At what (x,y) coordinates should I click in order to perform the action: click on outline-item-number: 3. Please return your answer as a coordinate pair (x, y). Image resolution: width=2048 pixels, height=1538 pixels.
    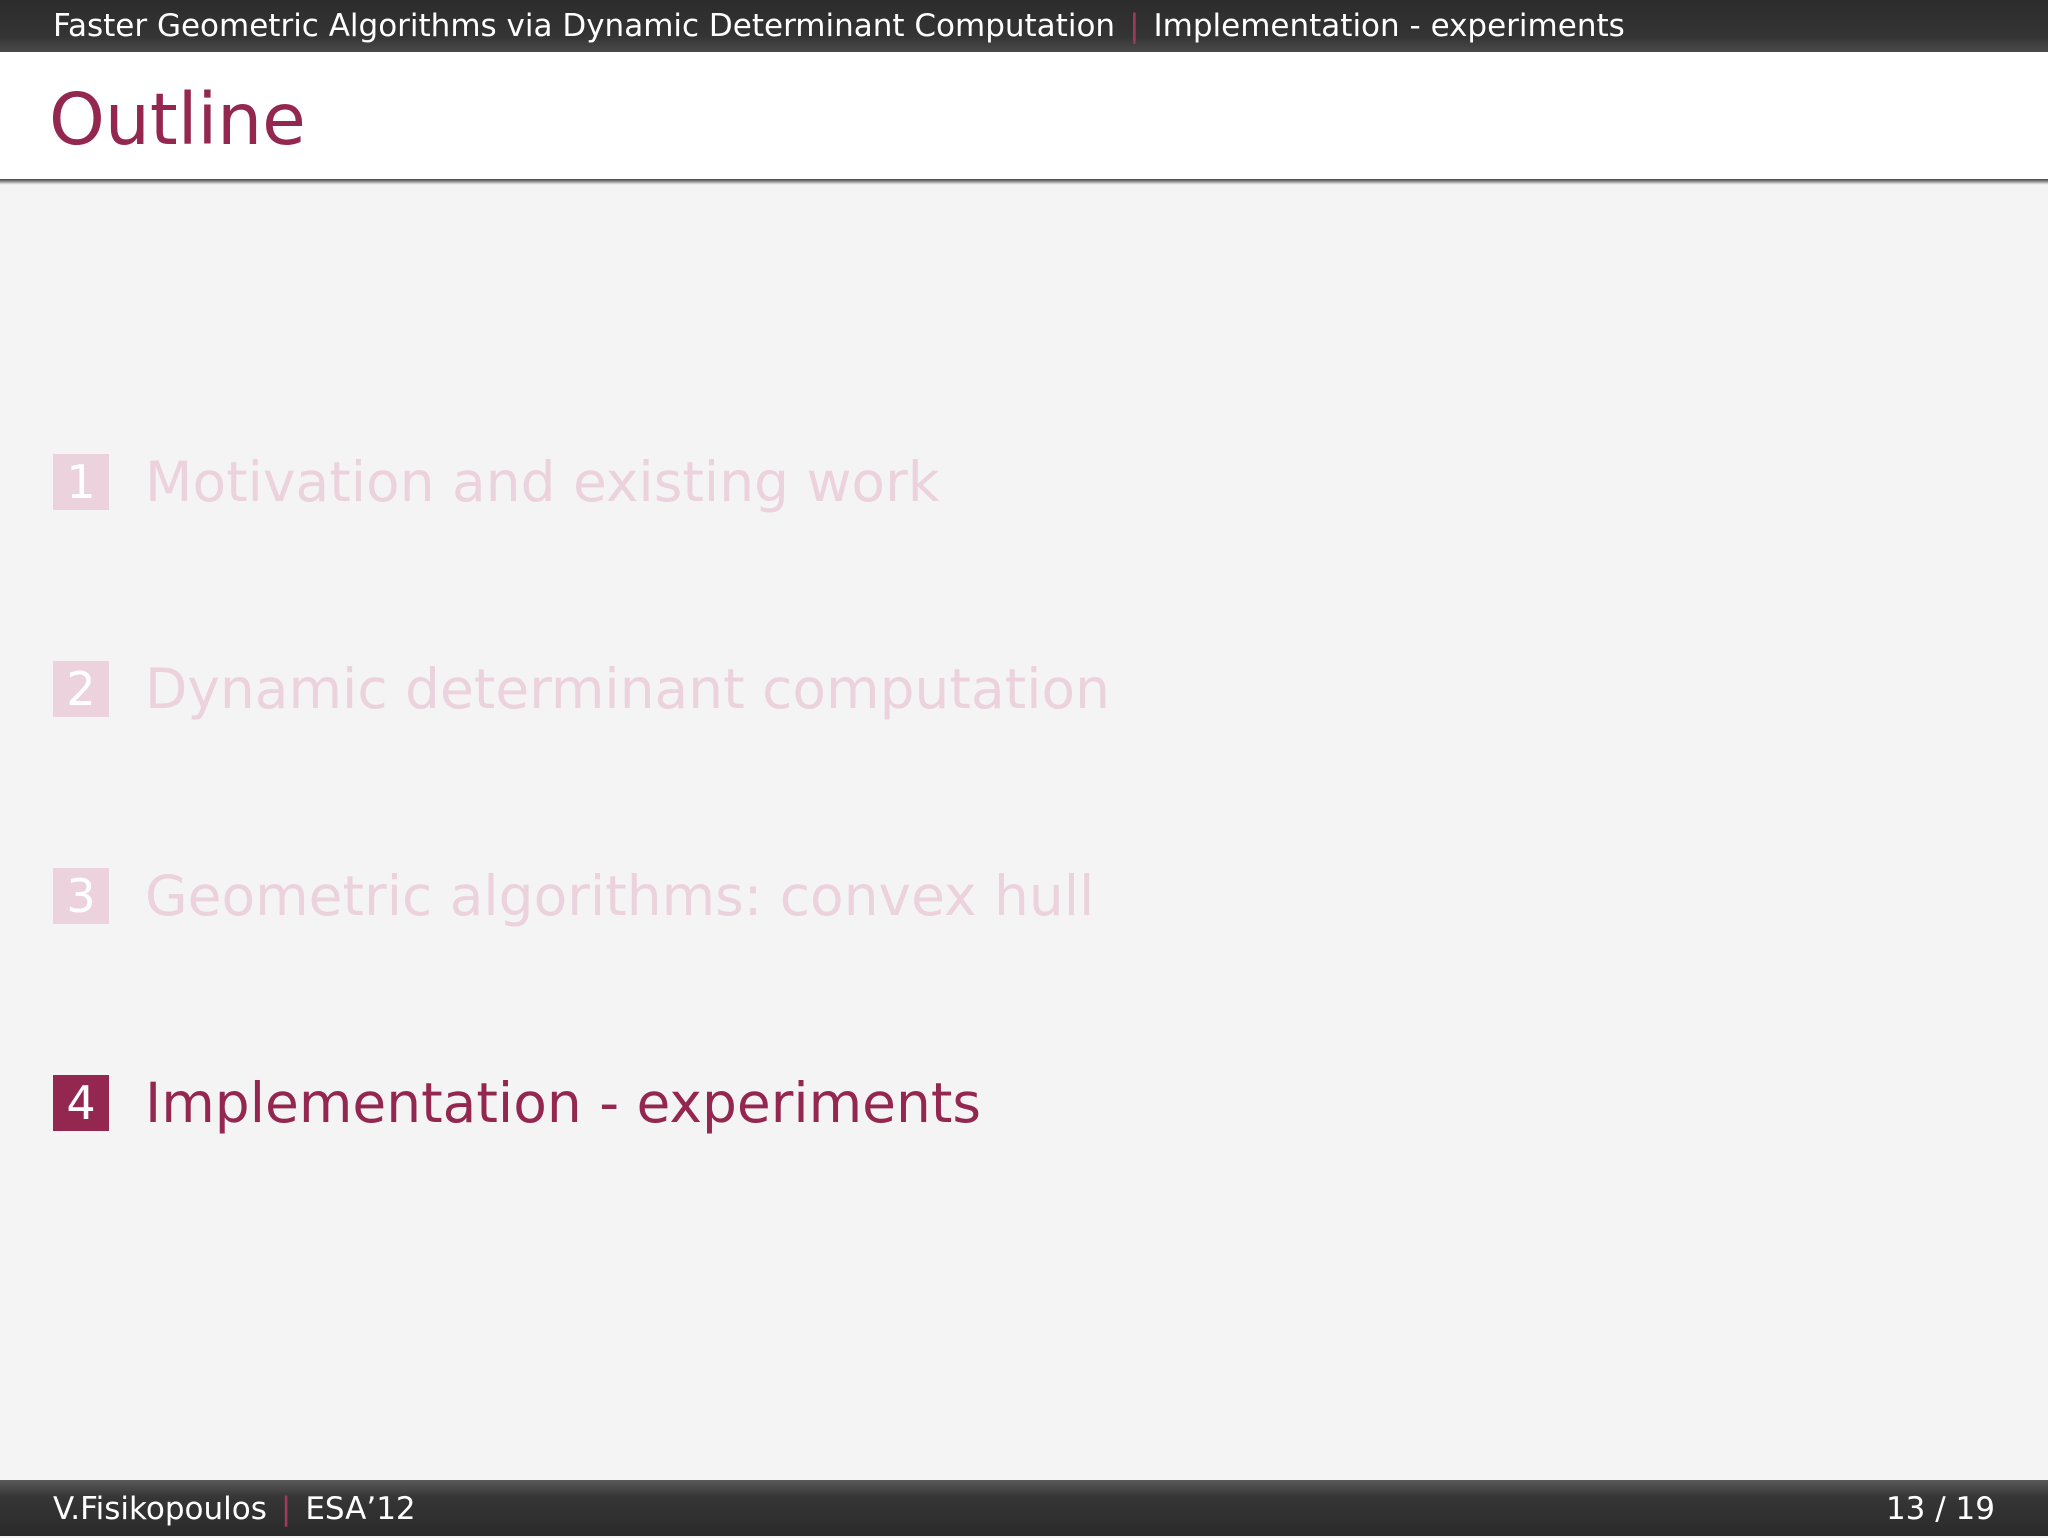
    Looking at the image, I should click on (81, 896).